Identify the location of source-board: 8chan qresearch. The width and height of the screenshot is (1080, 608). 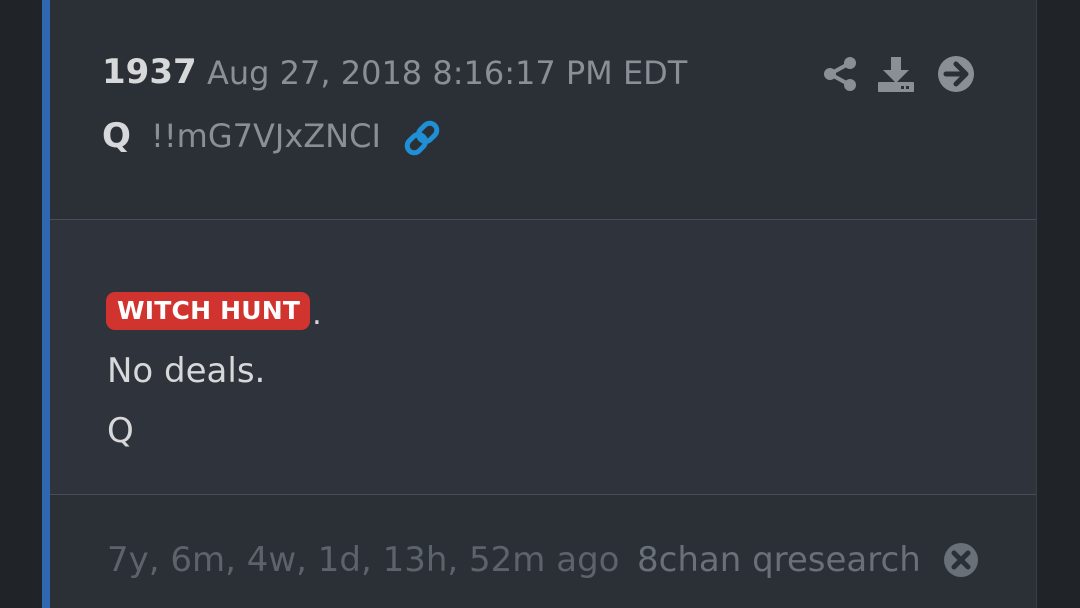
(779, 560).